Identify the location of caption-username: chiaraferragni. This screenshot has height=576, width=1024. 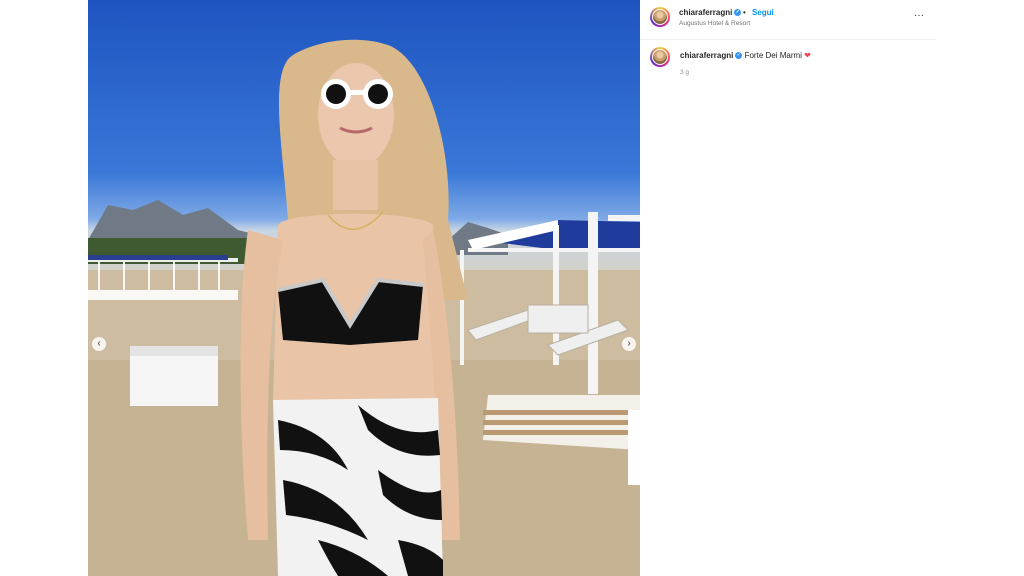
(706, 55).